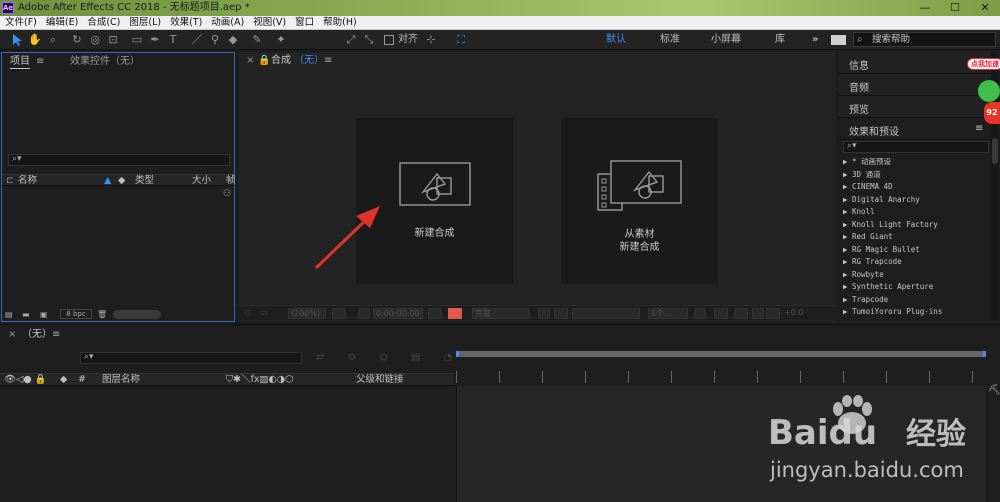  I want to click on snap-target-icon: ⛶, so click(461, 40).